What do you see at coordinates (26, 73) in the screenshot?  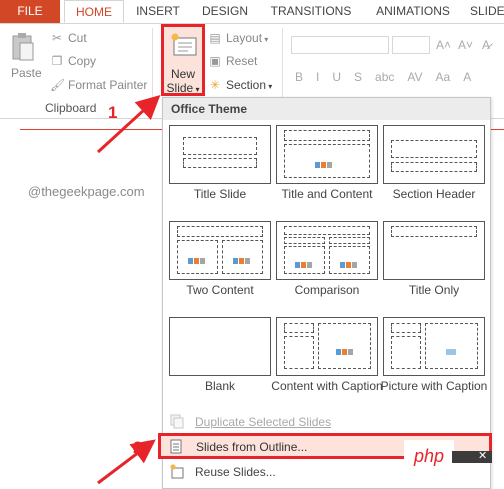 I see `paste-button: Paste` at bounding box center [26, 73].